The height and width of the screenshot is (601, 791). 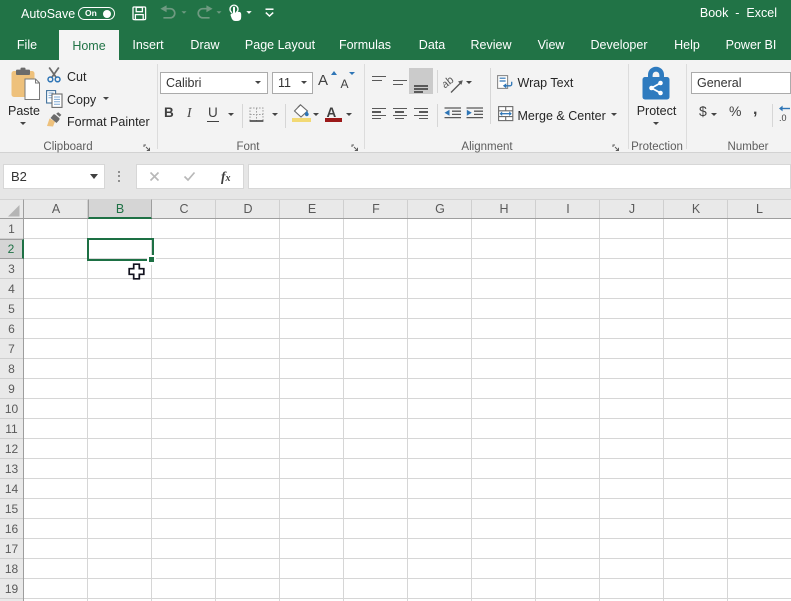 I want to click on svg-text: .0, so click(x=783, y=118).